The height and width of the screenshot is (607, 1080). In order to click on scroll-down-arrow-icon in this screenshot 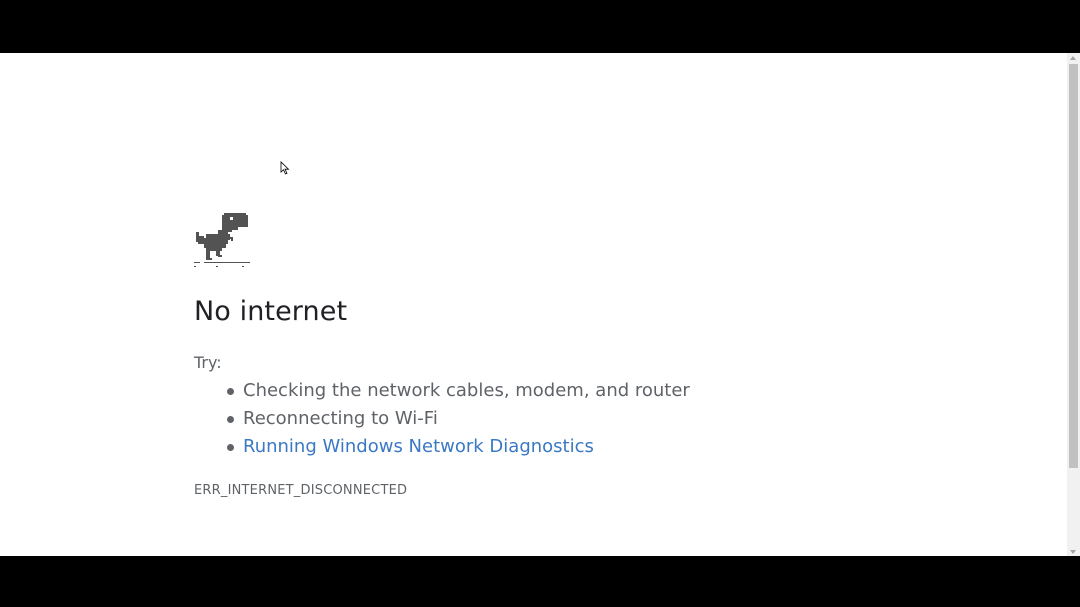, I will do `click(1073, 552)`.